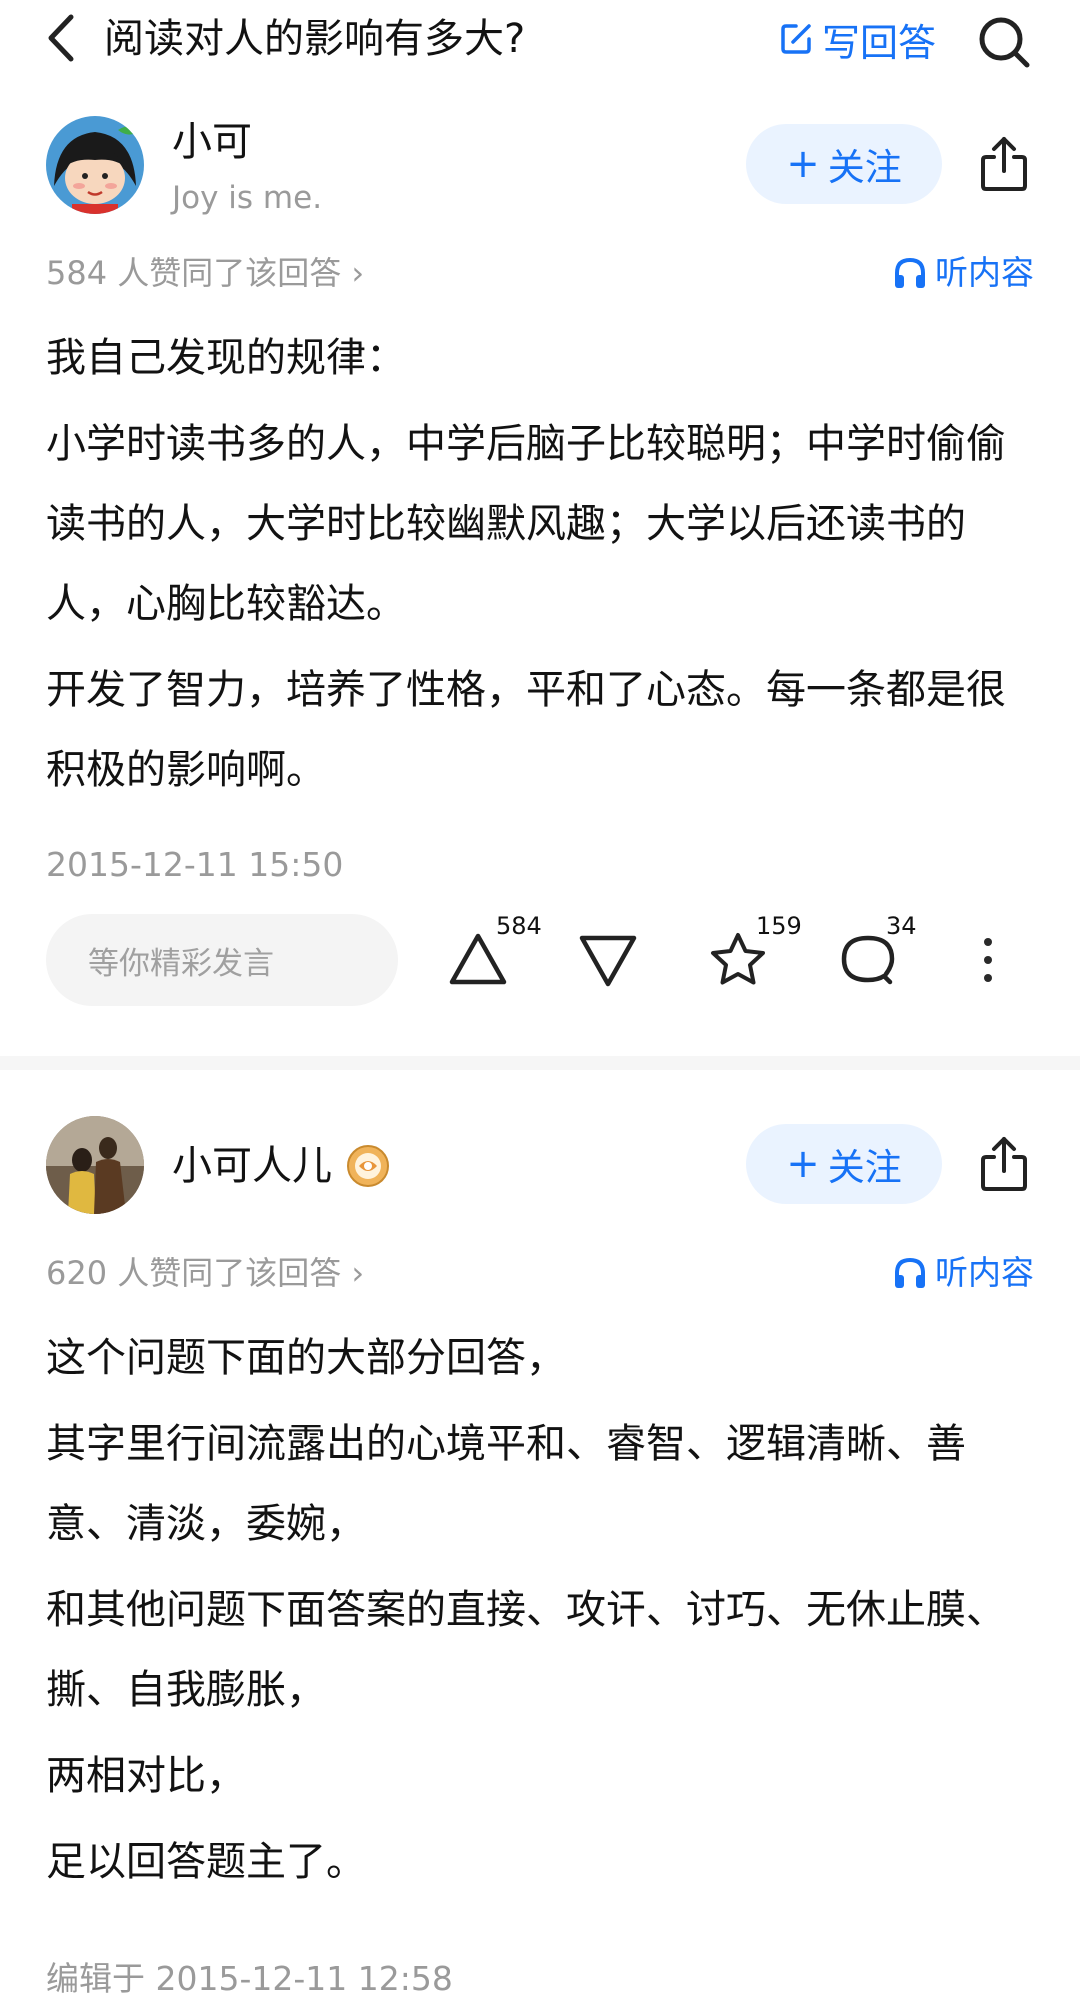 Image resolution: width=1080 pixels, height=2011 pixels. Describe the element at coordinates (314, 39) in the screenshot. I see `question-title: 阅读对人的影响有多大?` at that location.